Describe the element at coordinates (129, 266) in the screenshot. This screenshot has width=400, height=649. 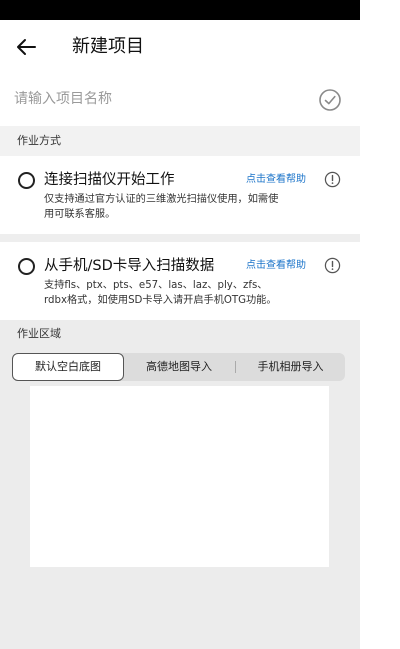
I see `mode-title-import: 从手机/SD卡导入扫描数据` at that location.